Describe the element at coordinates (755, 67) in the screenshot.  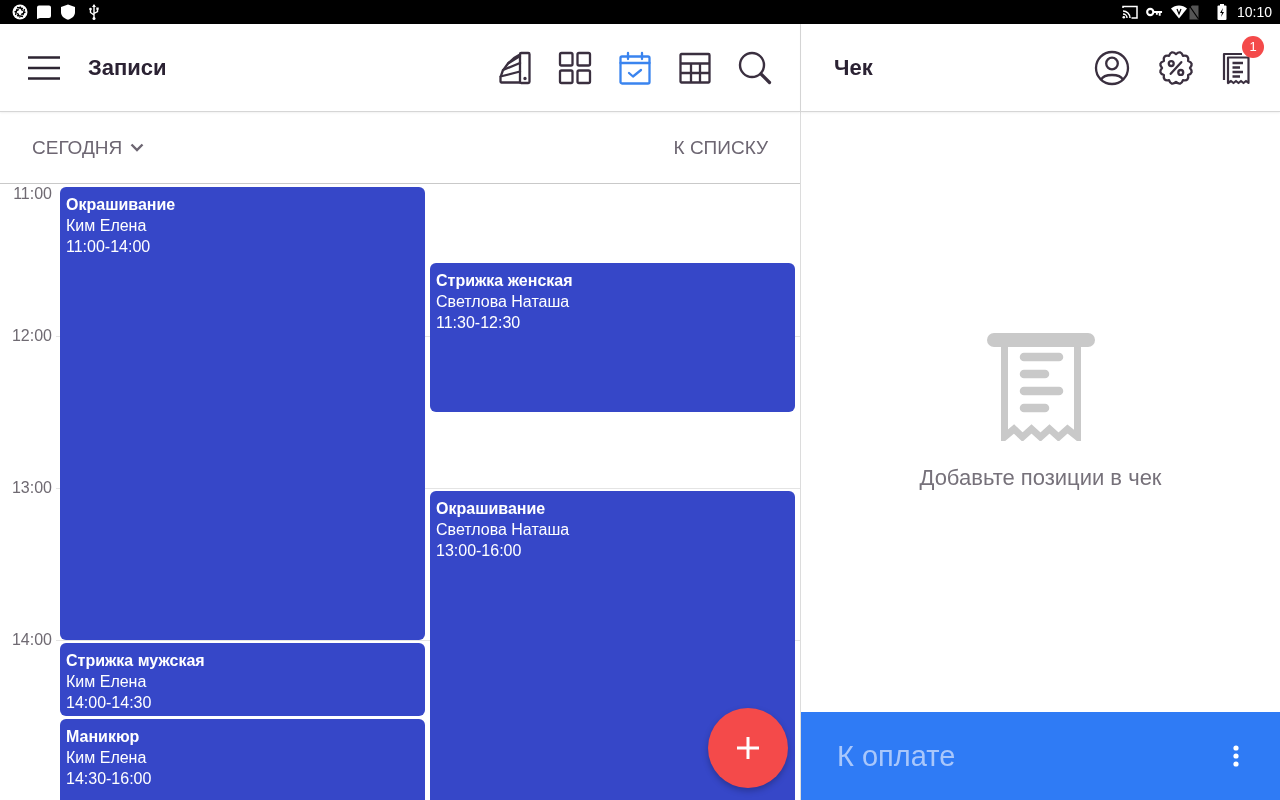
I see `search-icon` at that location.